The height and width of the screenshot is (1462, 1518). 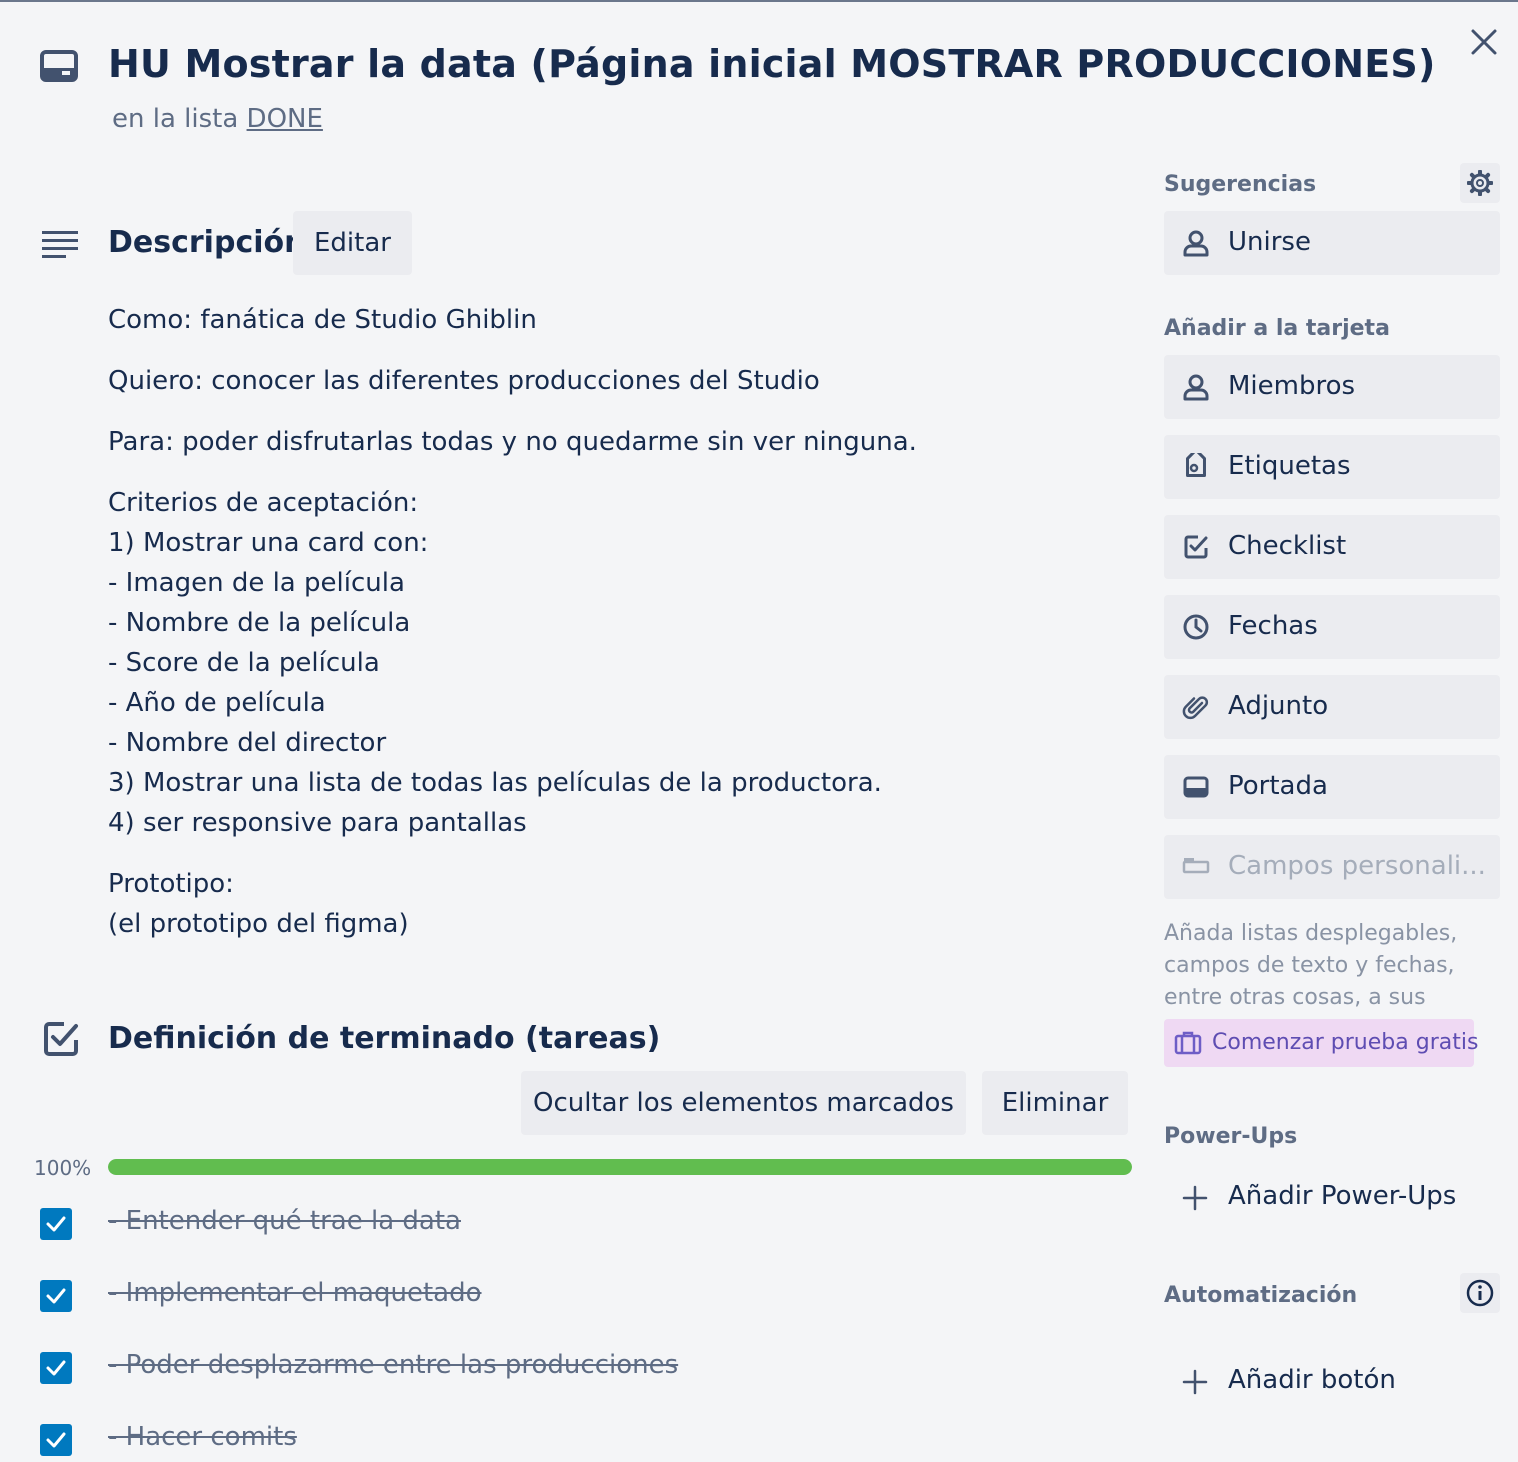 What do you see at coordinates (1240, 184) in the screenshot?
I see `suggestions-label: Sugerencias` at bounding box center [1240, 184].